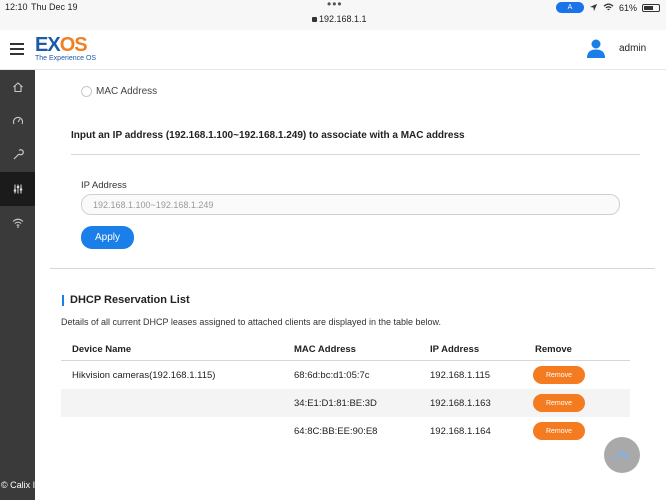 The width and height of the screenshot is (666, 500). I want to click on exos-logo: EXOS The Experience OS, so click(65, 48).